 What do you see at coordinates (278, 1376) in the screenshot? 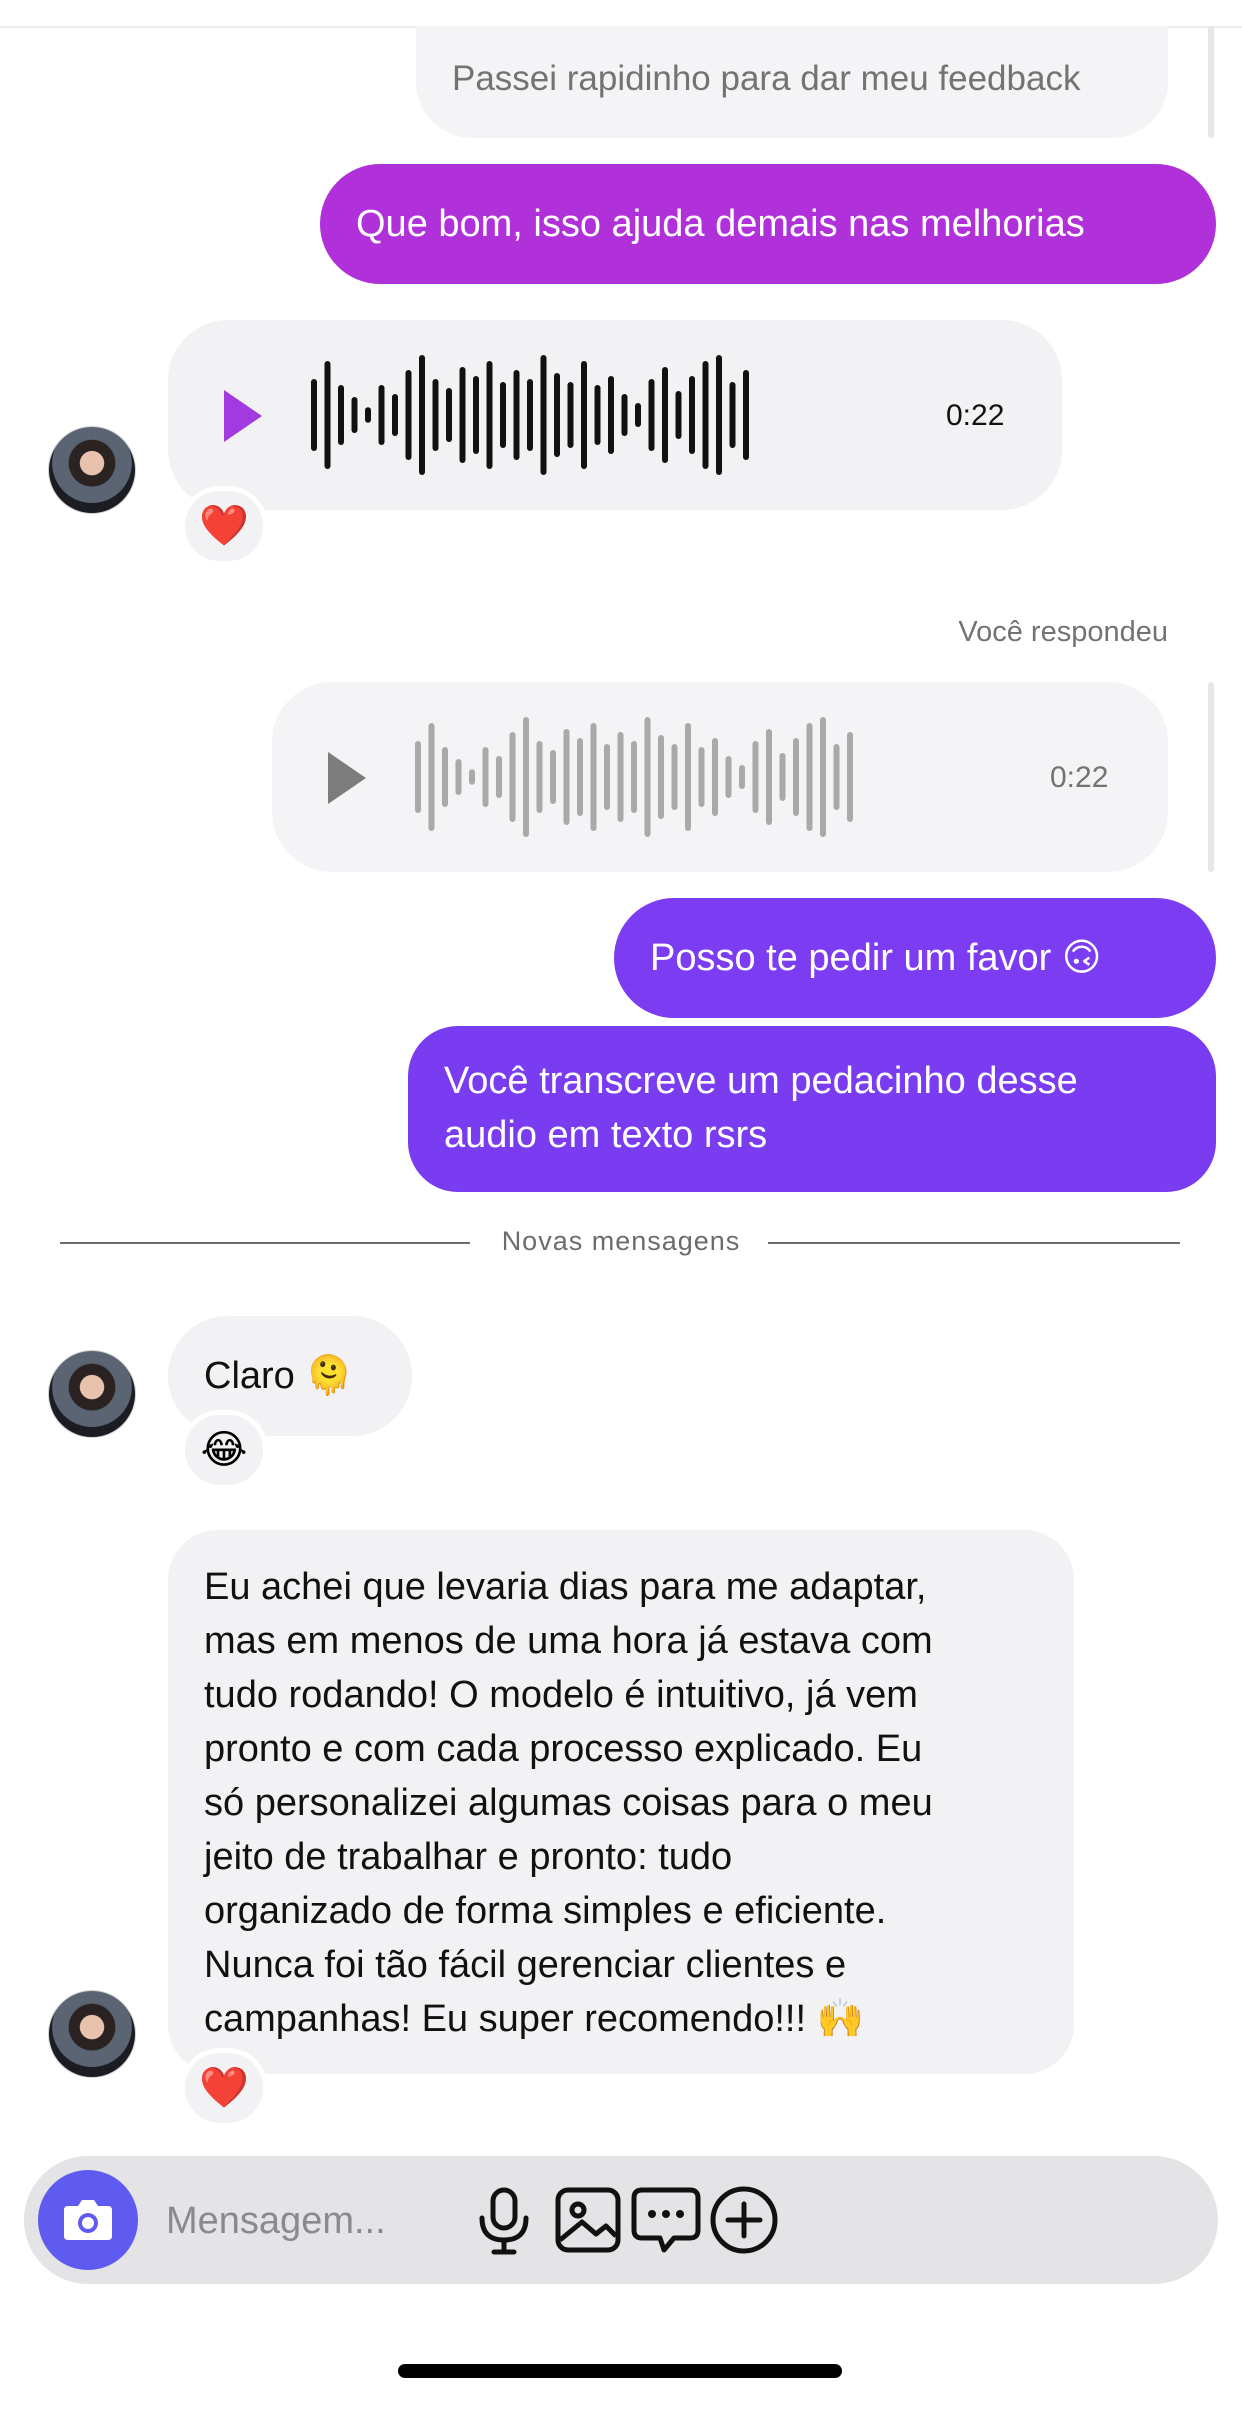
I see `message-text: Claro 🫠` at bounding box center [278, 1376].